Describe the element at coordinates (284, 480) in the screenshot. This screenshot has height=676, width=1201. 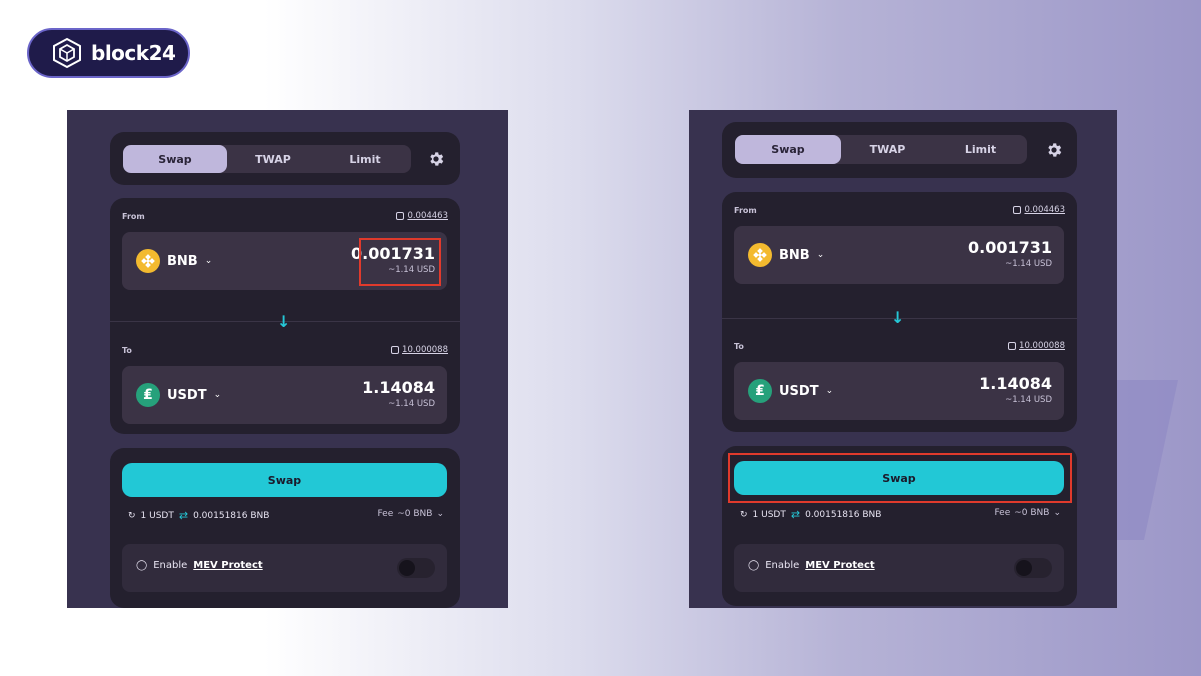
I see `swap-button: Swap` at that location.